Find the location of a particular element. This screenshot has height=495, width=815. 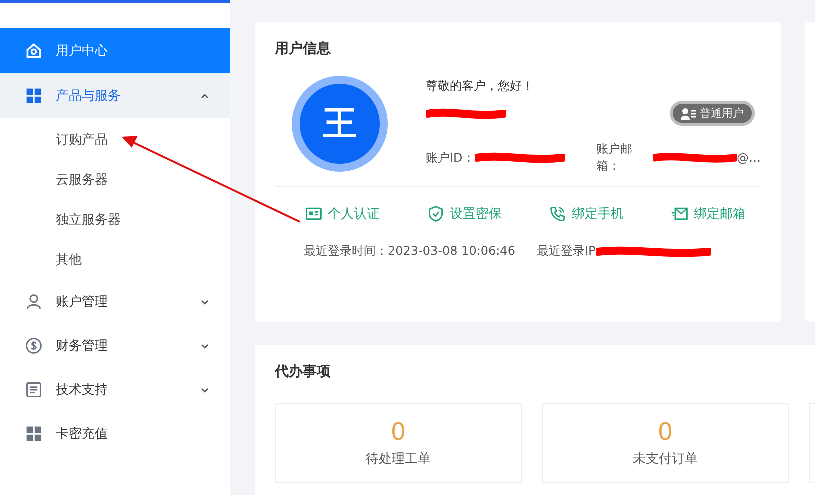

sidebar-item: 用户中心 is located at coordinates (115, 50).